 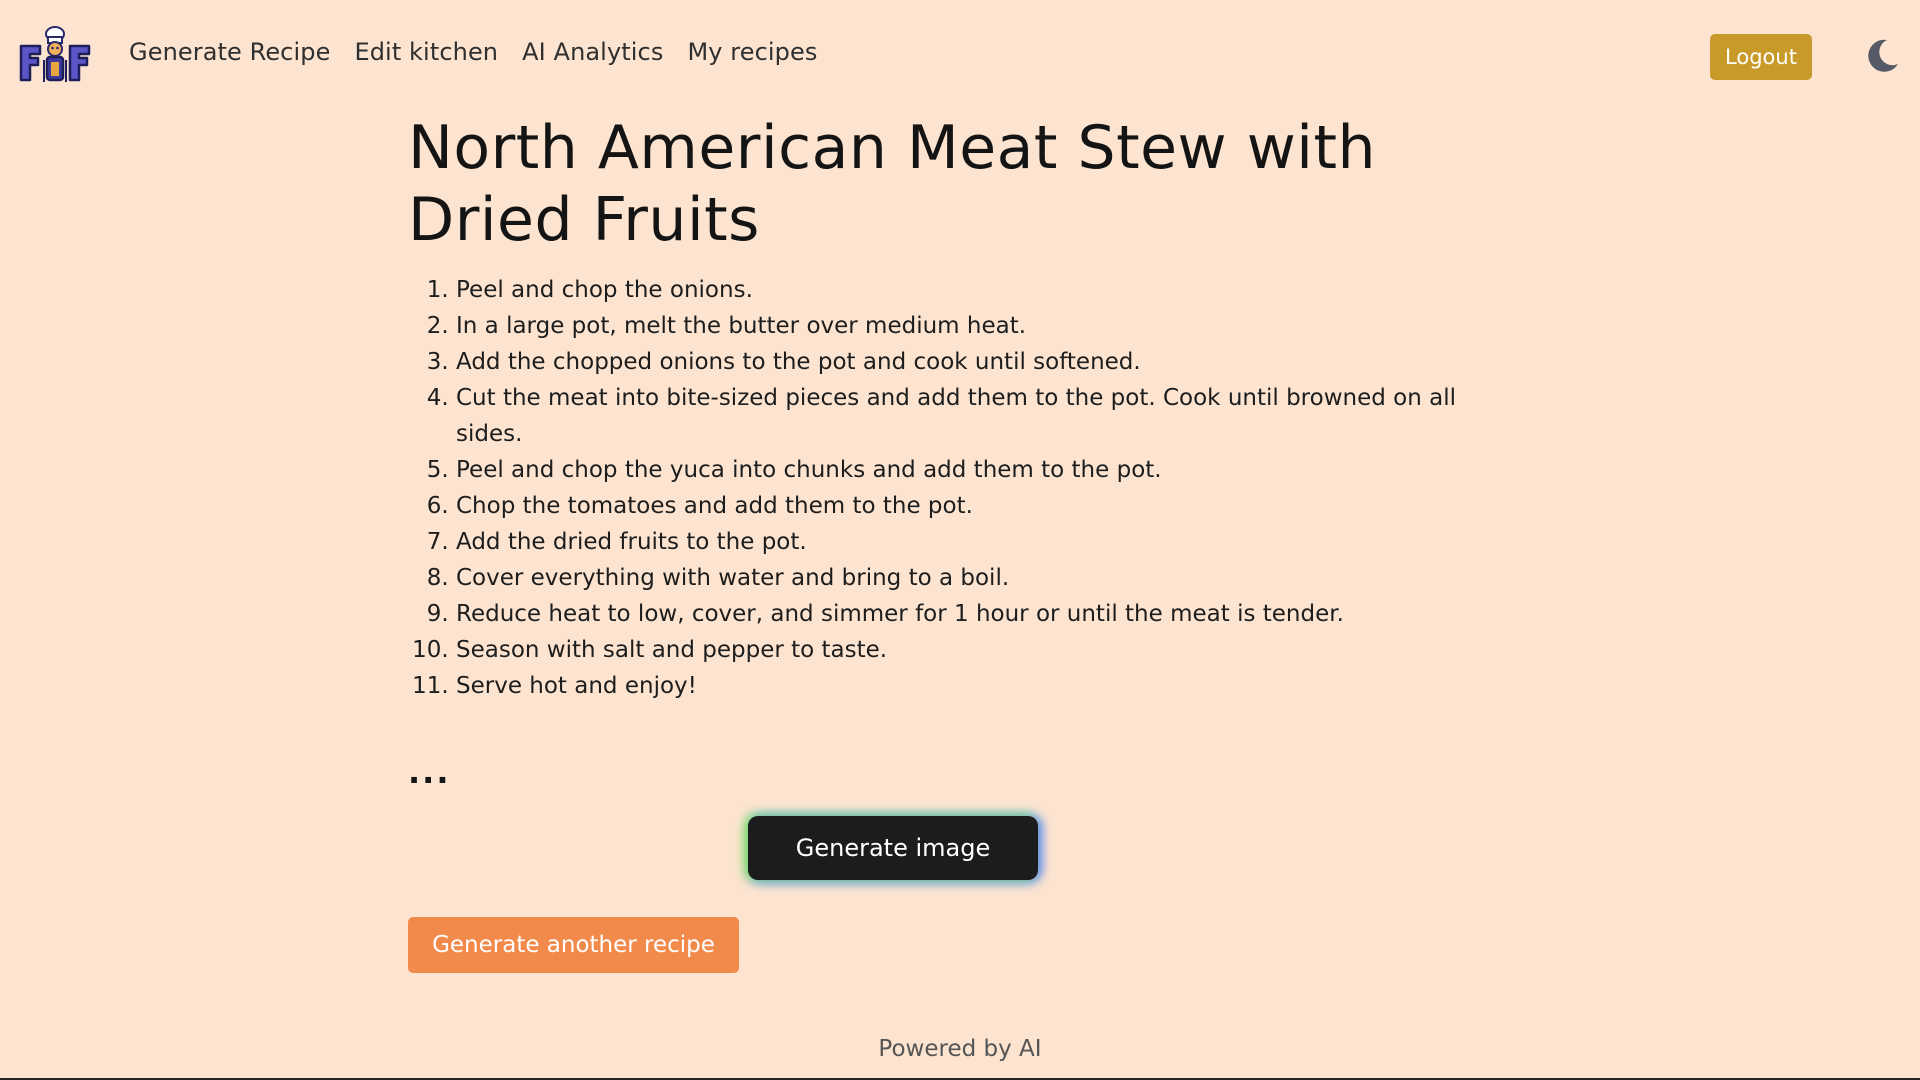 What do you see at coordinates (982, 650) in the screenshot?
I see `recipe-step: Season with salt and pepper to taste.` at bounding box center [982, 650].